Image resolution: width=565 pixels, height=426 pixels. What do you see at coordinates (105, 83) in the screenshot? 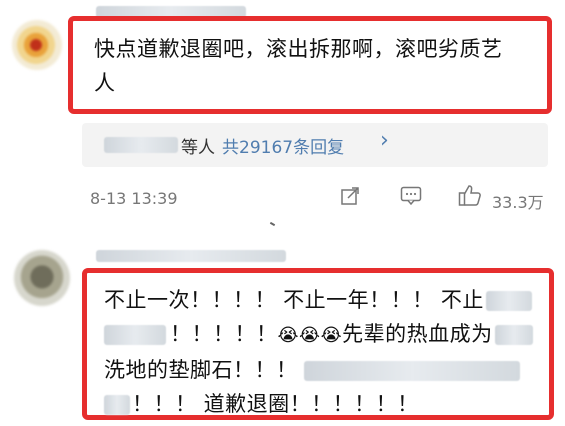
I see `comment-text-line: 人` at bounding box center [105, 83].